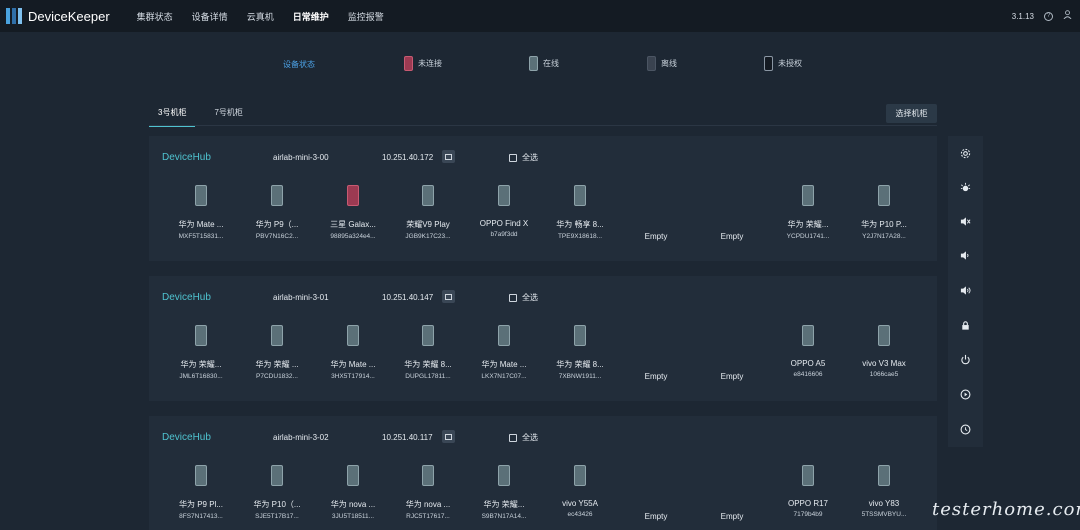 The width and height of the screenshot is (1080, 530). Describe the element at coordinates (1042, 16) in the screenshot. I see `top-right-area: 3.1.13 ?` at that location.